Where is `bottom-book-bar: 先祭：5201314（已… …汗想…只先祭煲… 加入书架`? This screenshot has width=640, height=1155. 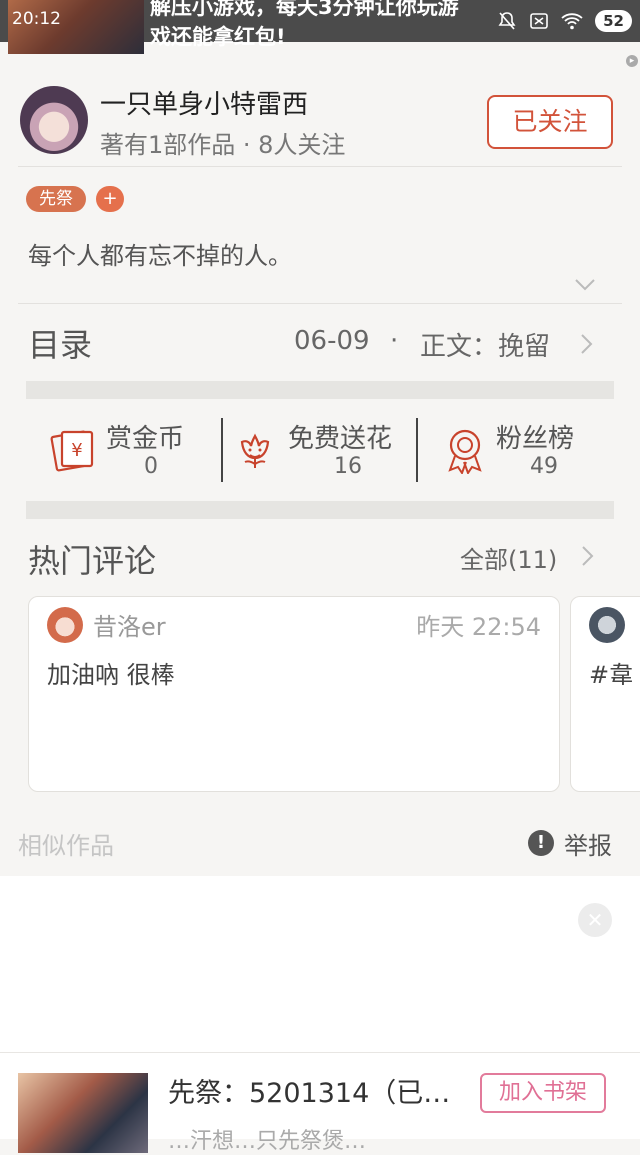
bottom-book-bar: 先祭：5201314（已… …汗想…只先祭煲… 加入书架 is located at coordinates (320, 1103).